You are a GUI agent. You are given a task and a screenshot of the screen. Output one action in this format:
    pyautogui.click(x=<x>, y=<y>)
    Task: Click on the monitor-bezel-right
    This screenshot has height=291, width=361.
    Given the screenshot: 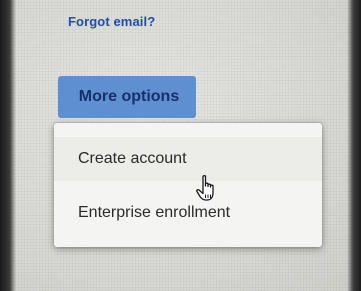 What is the action you would take?
    pyautogui.click(x=354, y=145)
    